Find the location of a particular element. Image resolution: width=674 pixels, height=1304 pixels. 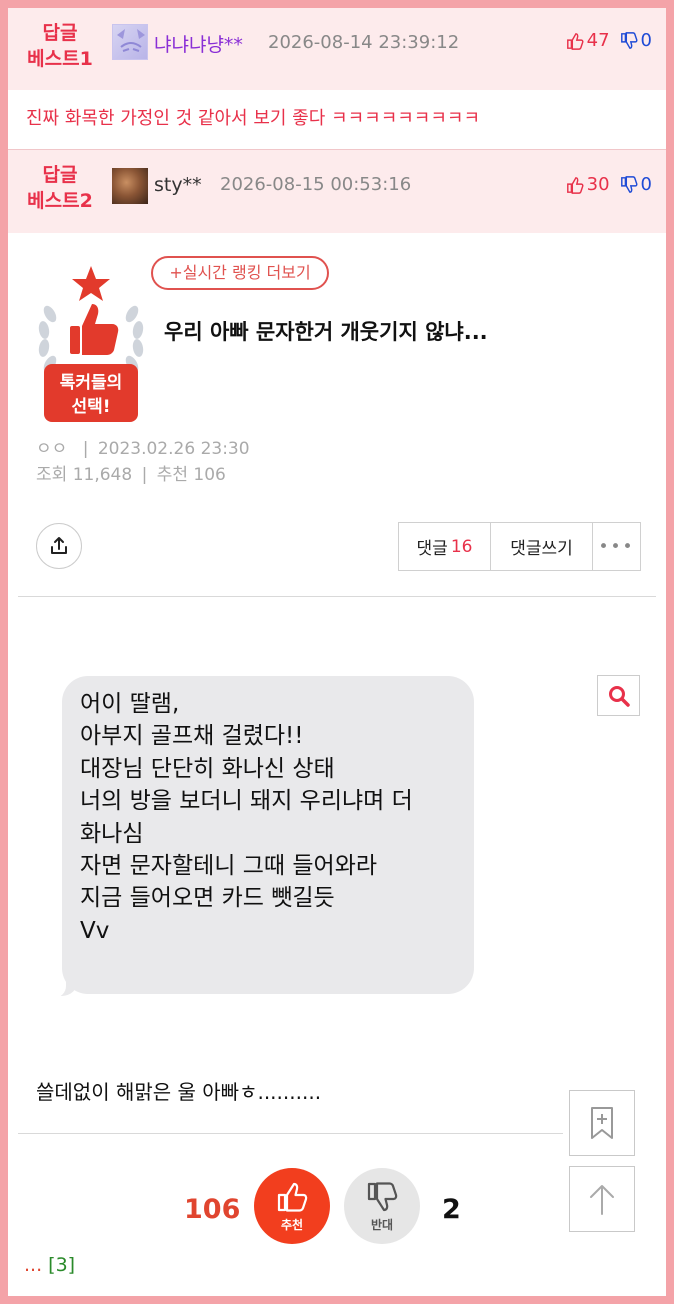

talkers-choice-badge: 톡커들의 선택! is located at coordinates (91, 344).